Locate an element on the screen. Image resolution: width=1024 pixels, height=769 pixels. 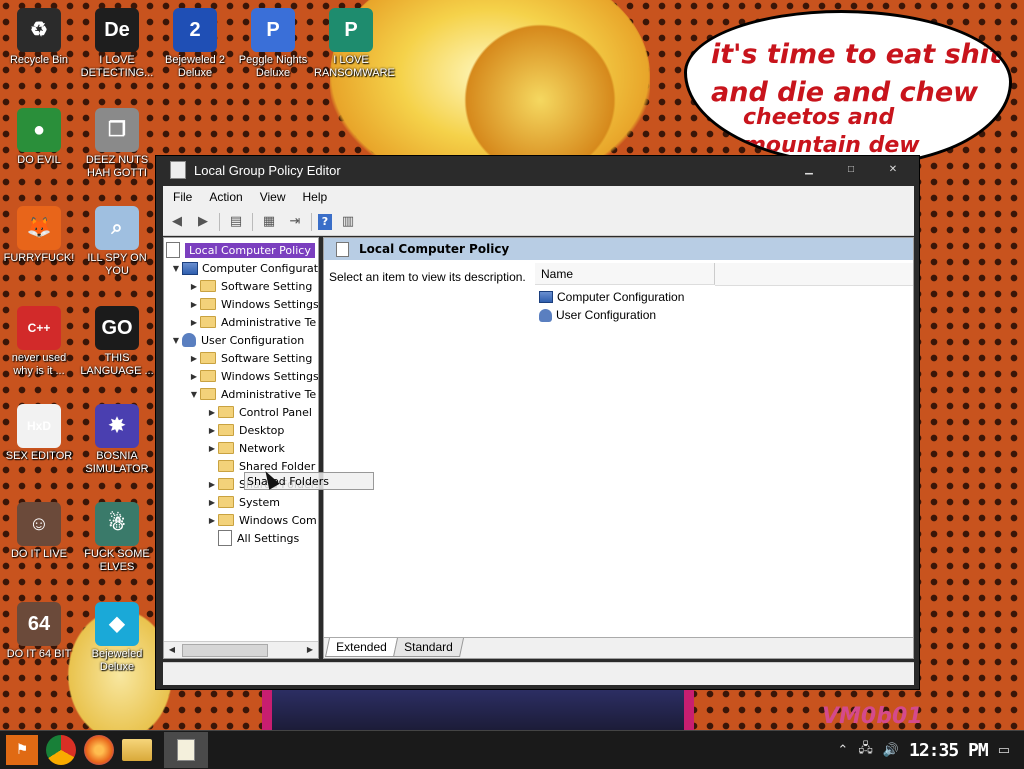
group-policy-taskbar-button is located at coordinates (186, 750).